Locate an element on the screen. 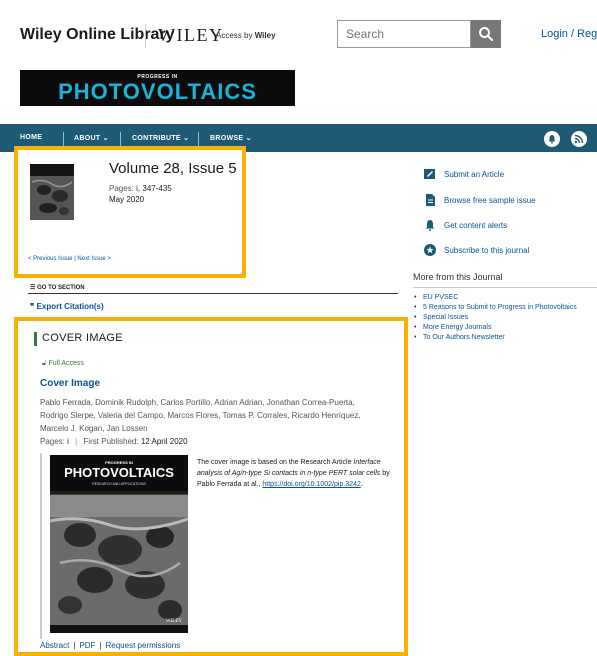 The image size is (597, 656). section-accent-bar is located at coordinates (35, 339).